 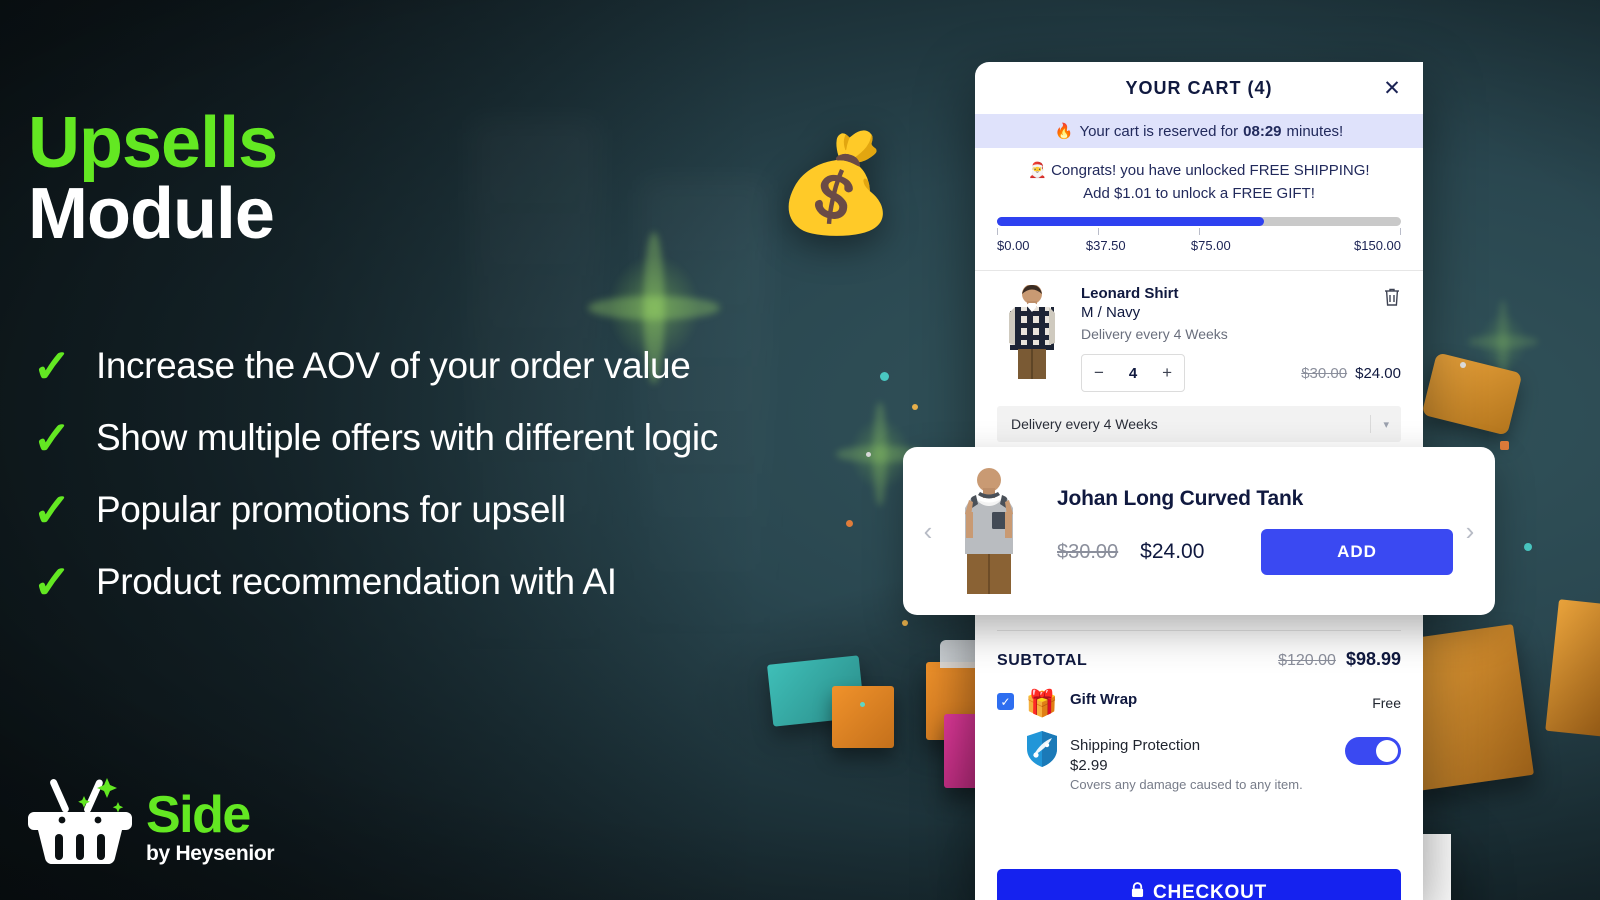 I want to click on fire-icon: 🔥, so click(x=1064, y=131).